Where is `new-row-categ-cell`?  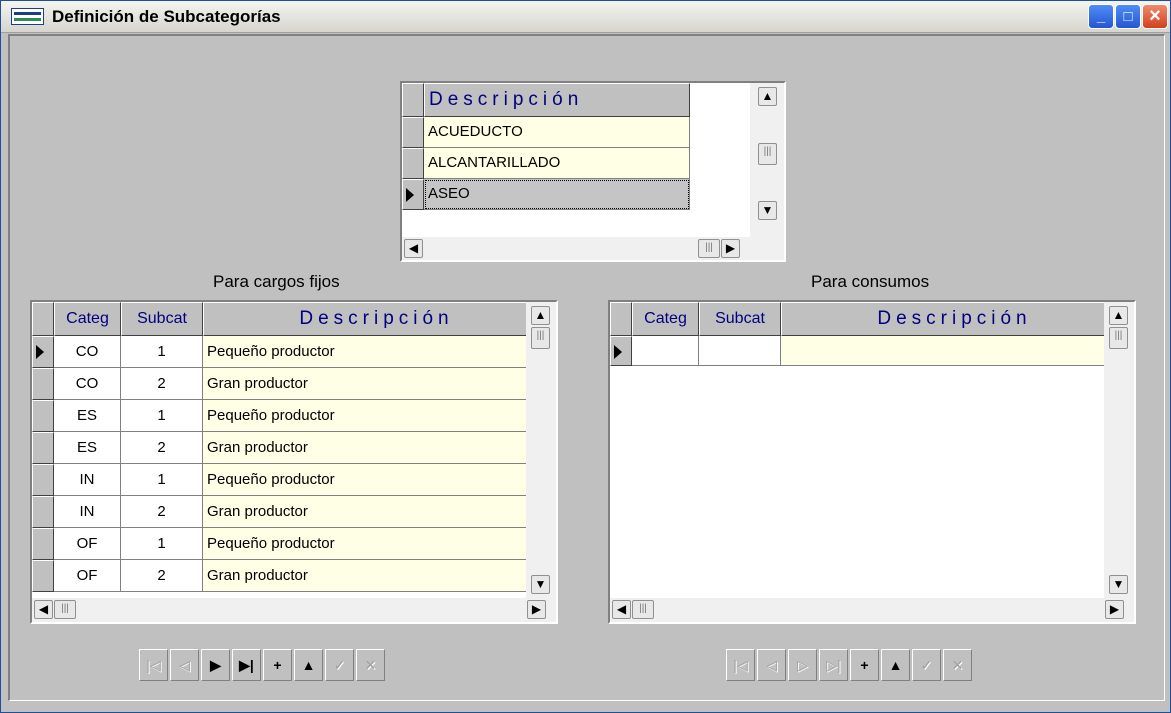 new-row-categ-cell is located at coordinates (665, 351).